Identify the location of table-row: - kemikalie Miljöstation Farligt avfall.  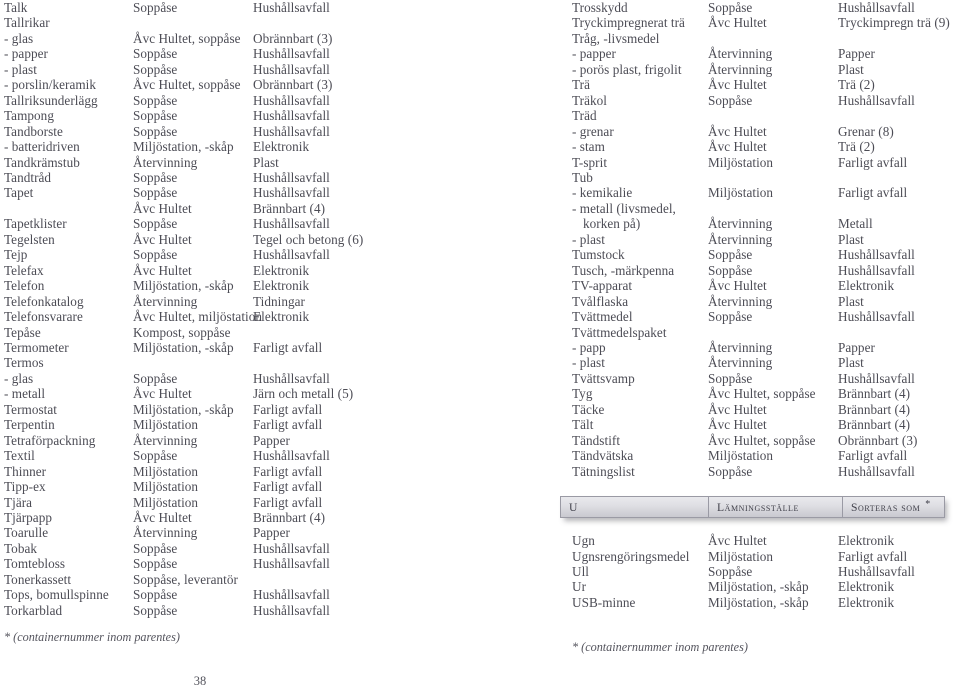
(765, 192).